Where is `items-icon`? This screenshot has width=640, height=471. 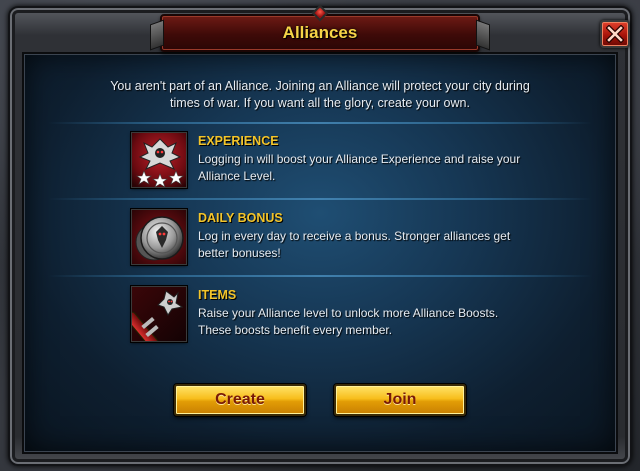 items-icon is located at coordinates (159, 314).